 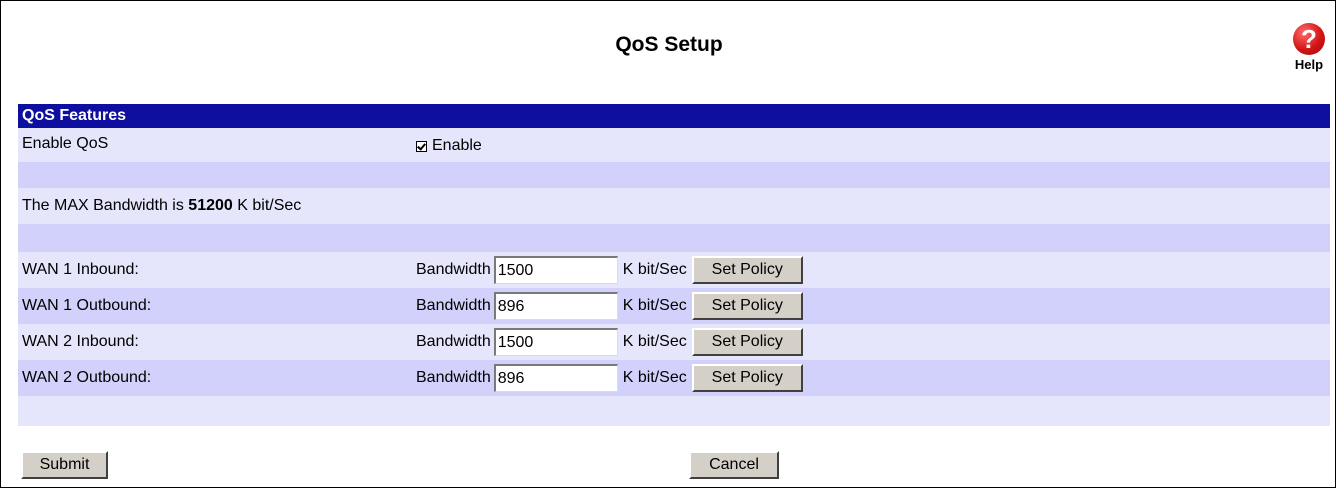 I want to click on page-title: QoS Setup, so click(x=669, y=44).